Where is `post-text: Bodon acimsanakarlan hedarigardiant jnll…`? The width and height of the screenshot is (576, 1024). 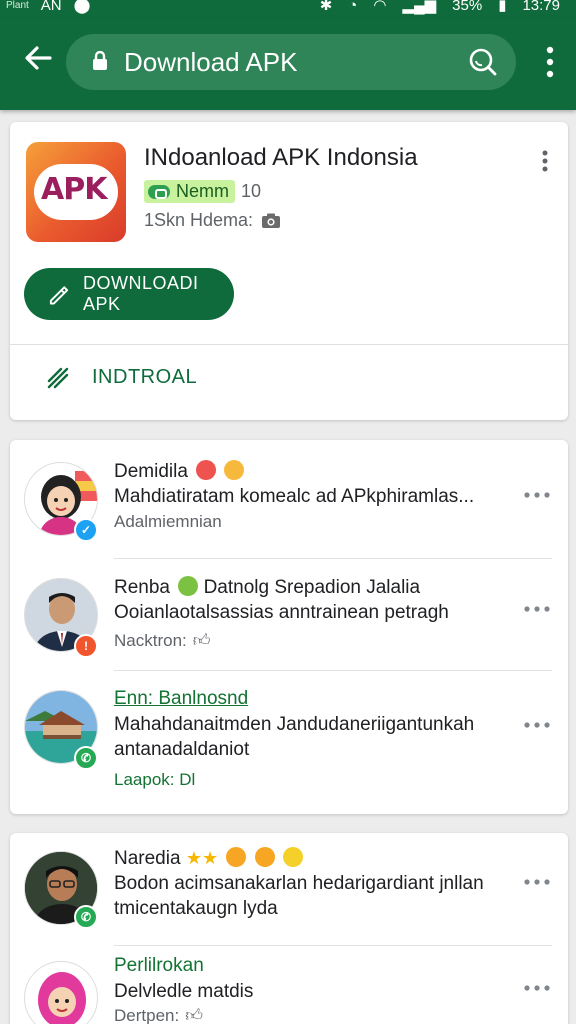
post-text: Bodon acimsanakarlan hedarigardiant jnll… is located at coordinates (314, 896).